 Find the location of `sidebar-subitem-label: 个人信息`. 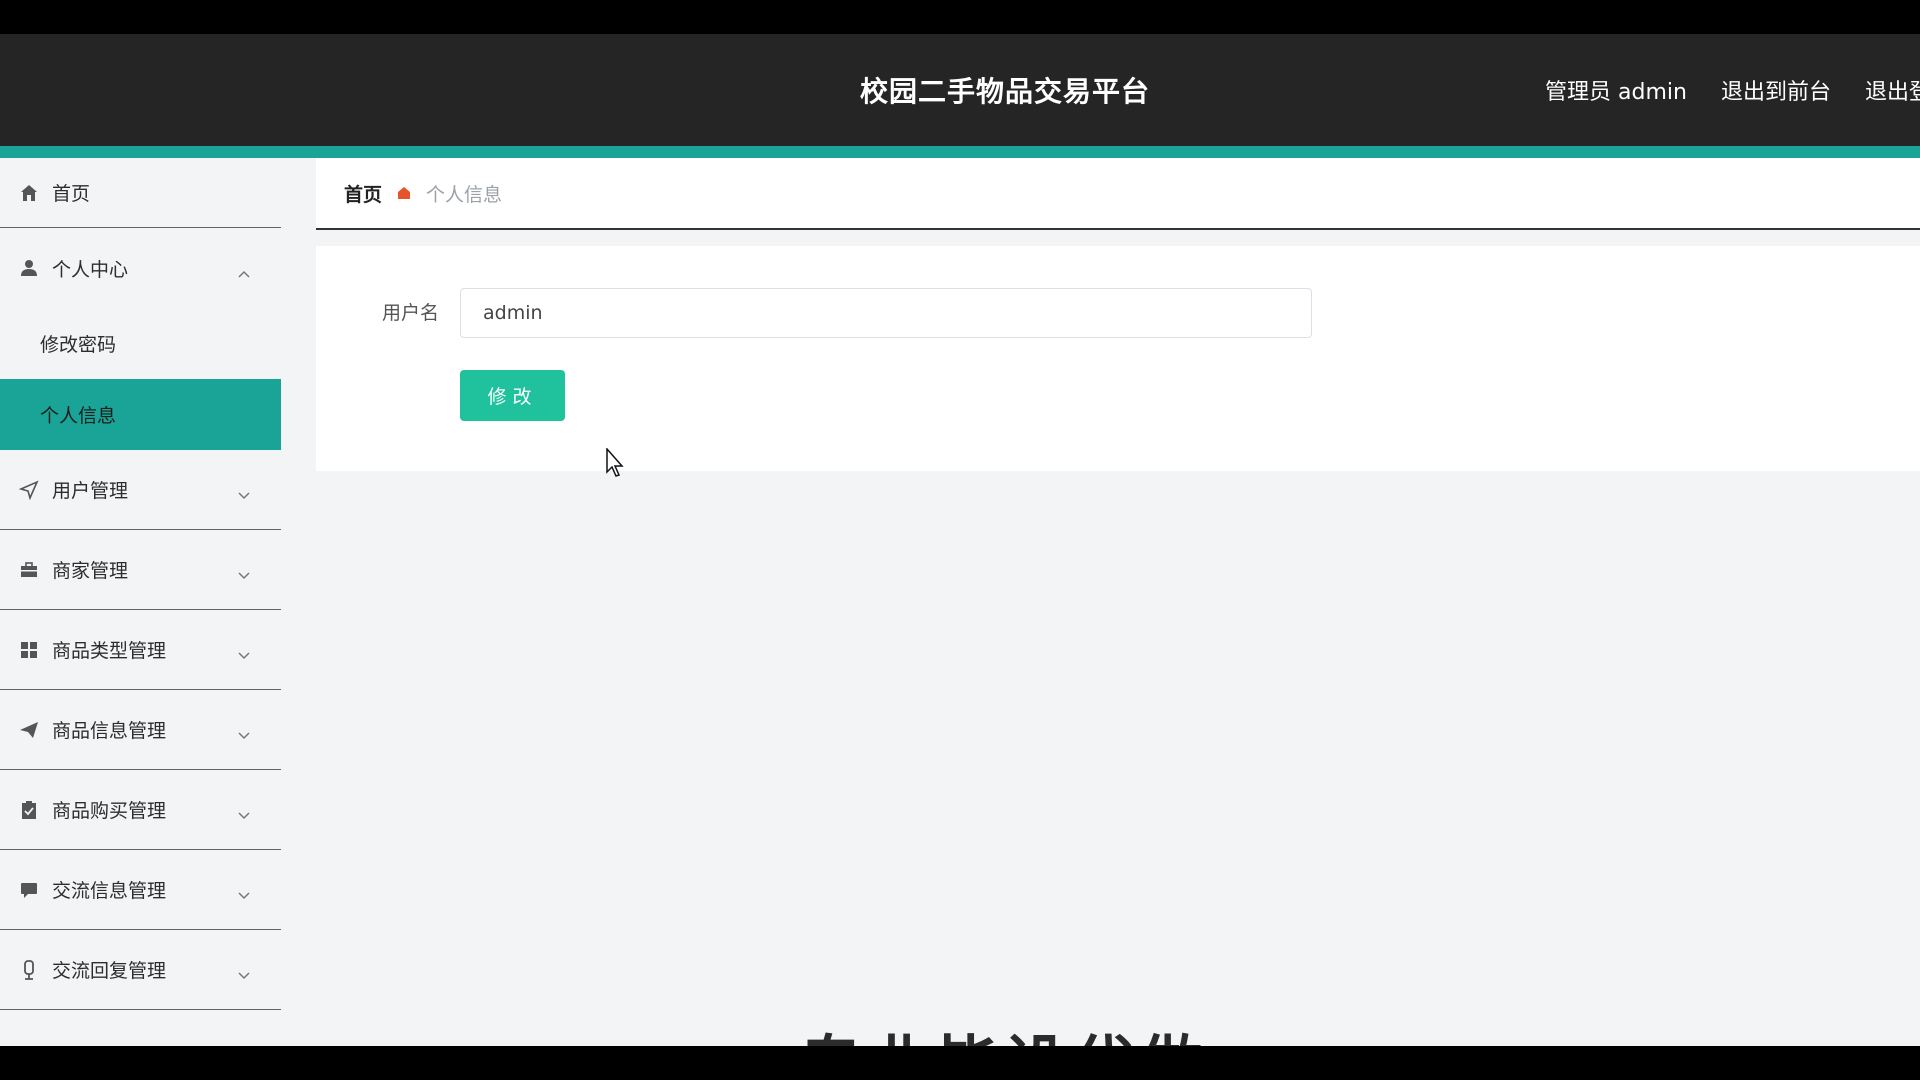

sidebar-subitem-label: 个人信息 is located at coordinates (78, 416).